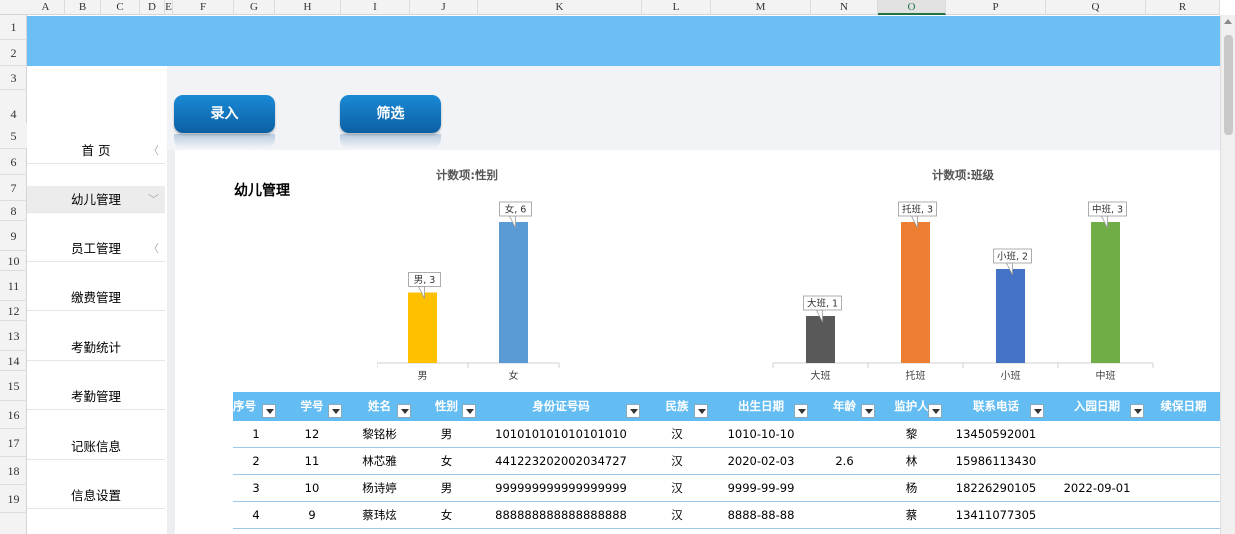  What do you see at coordinates (1227, 274) in the screenshot?
I see `vertical-scrollbar` at bounding box center [1227, 274].